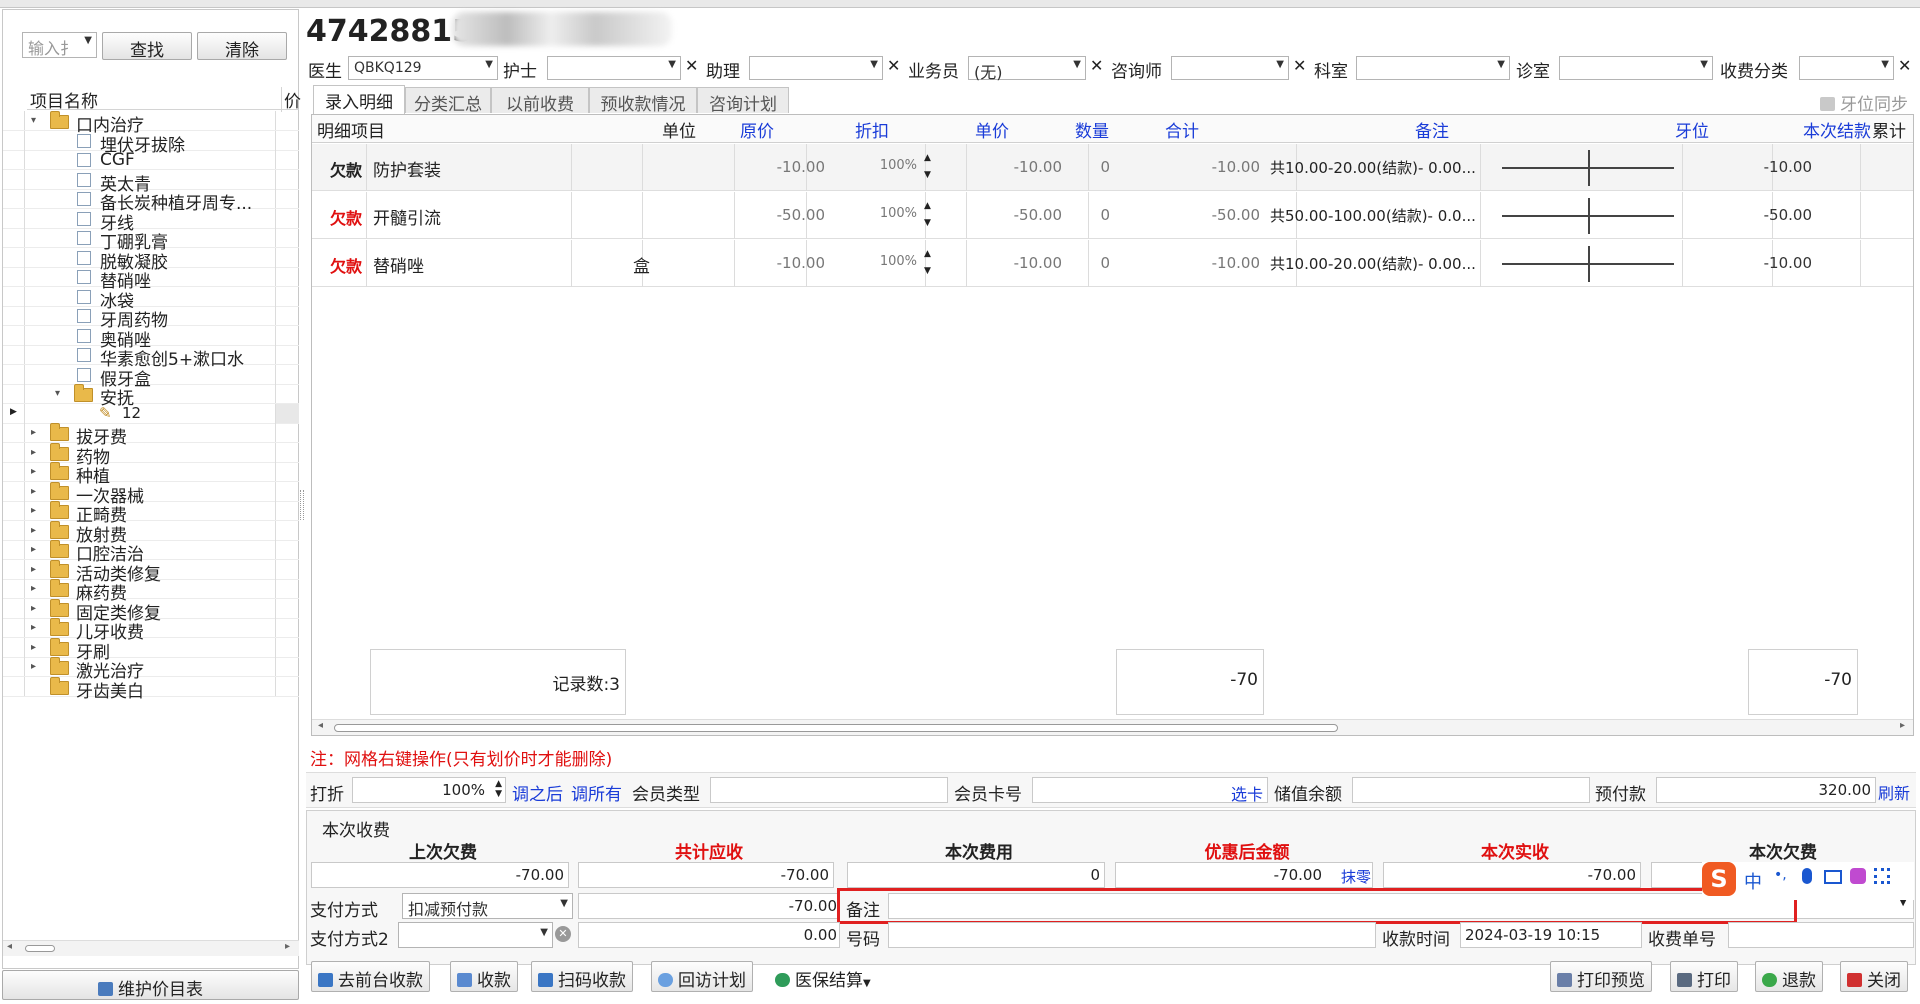 The width and height of the screenshot is (1920, 1004). What do you see at coordinates (151, 299) in the screenshot?
I see `tree-row: 冰袋` at bounding box center [151, 299].